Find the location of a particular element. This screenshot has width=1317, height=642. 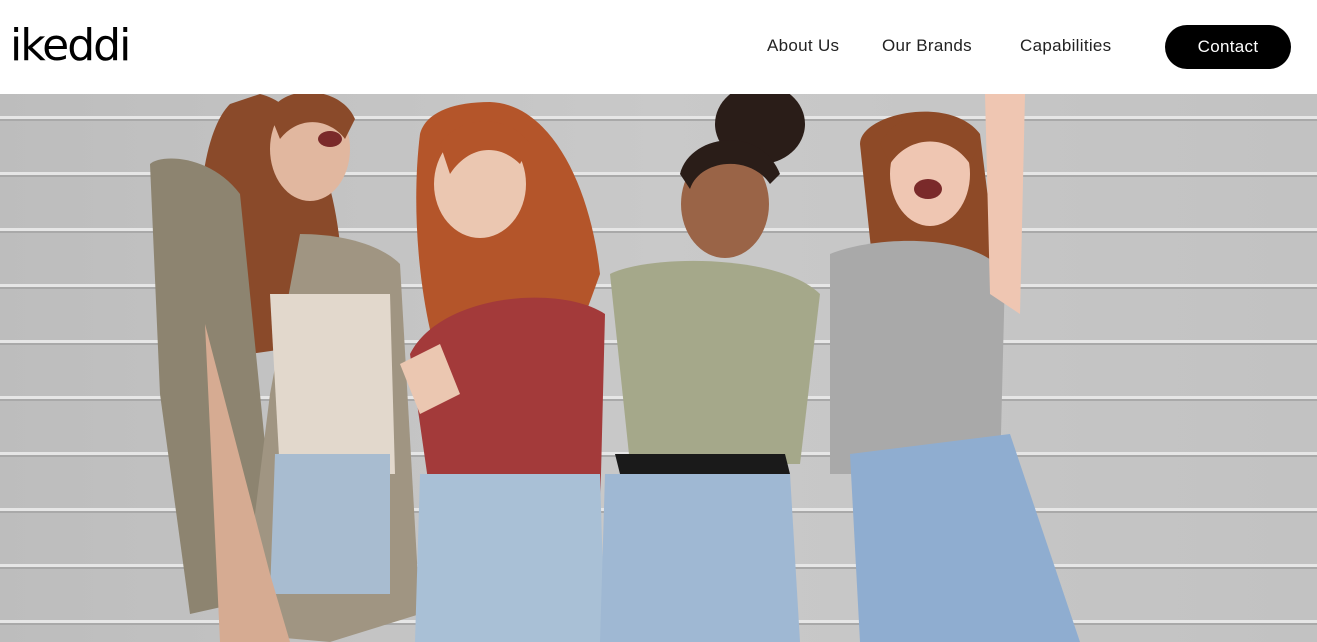

nav-capabilities: Capabilities is located at coordinates (1065, 46).